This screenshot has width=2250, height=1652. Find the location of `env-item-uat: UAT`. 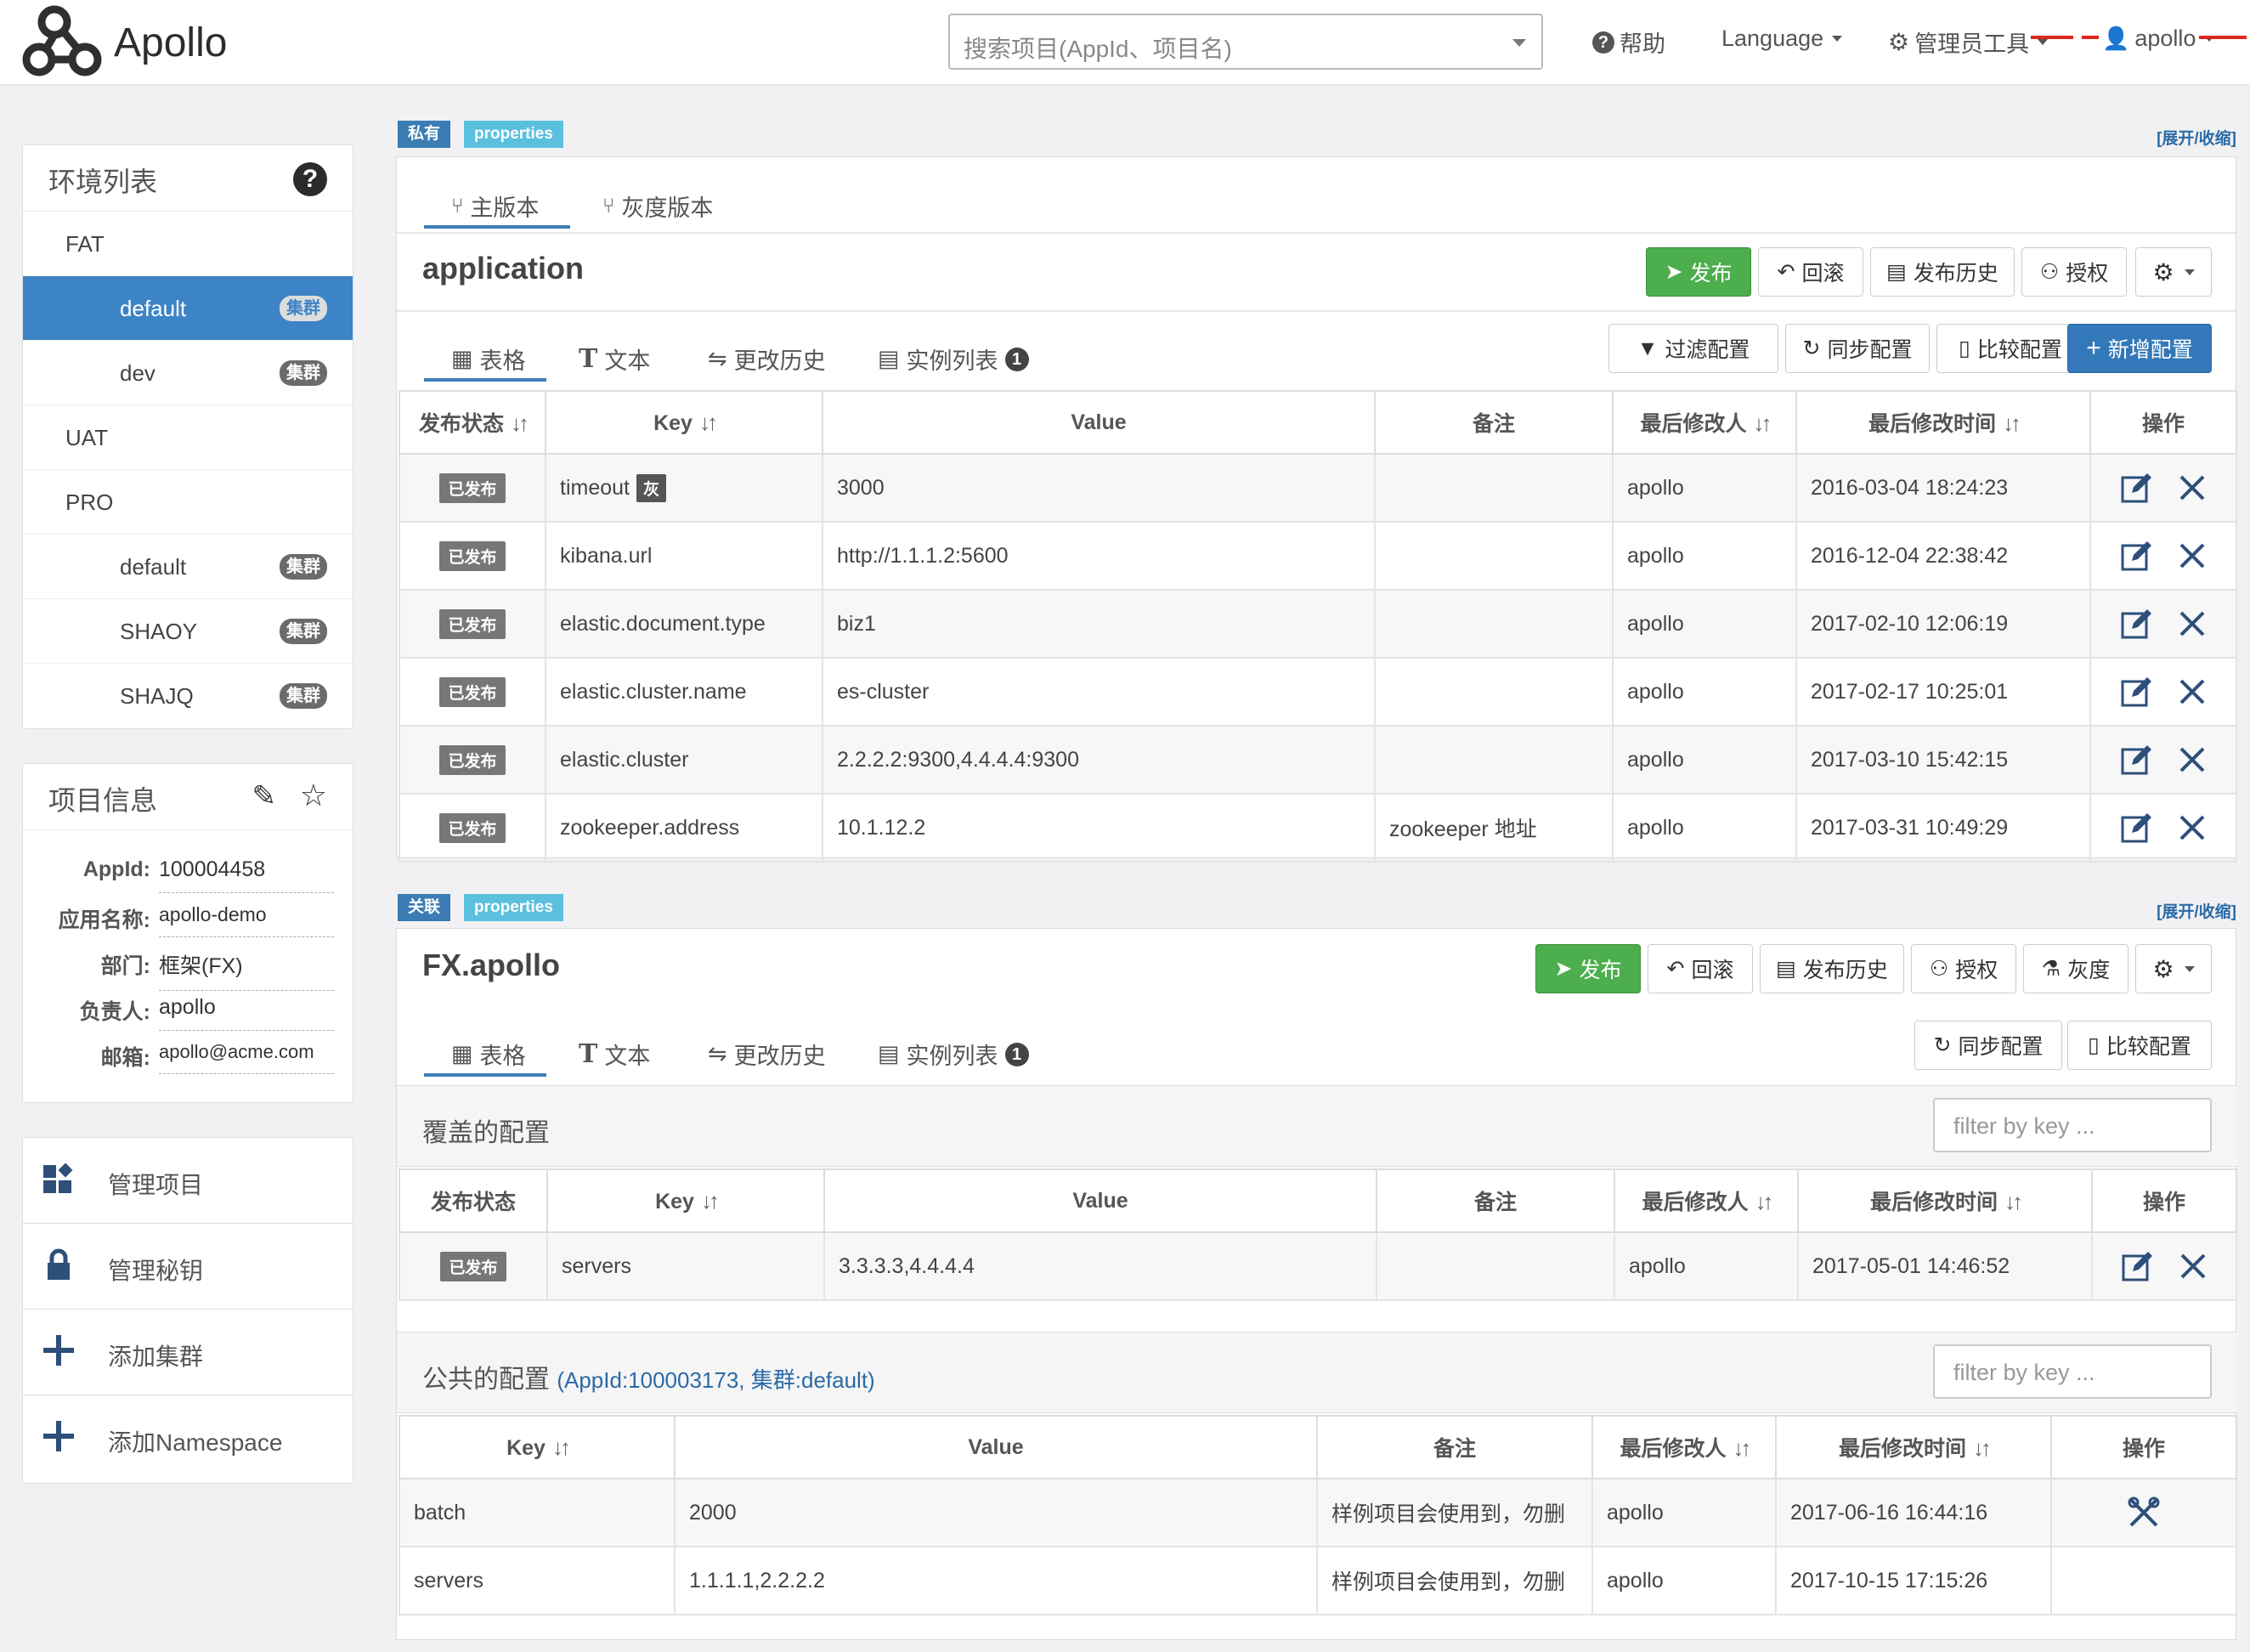

env-item-uat: UAT is located at coordinates (188, 437).